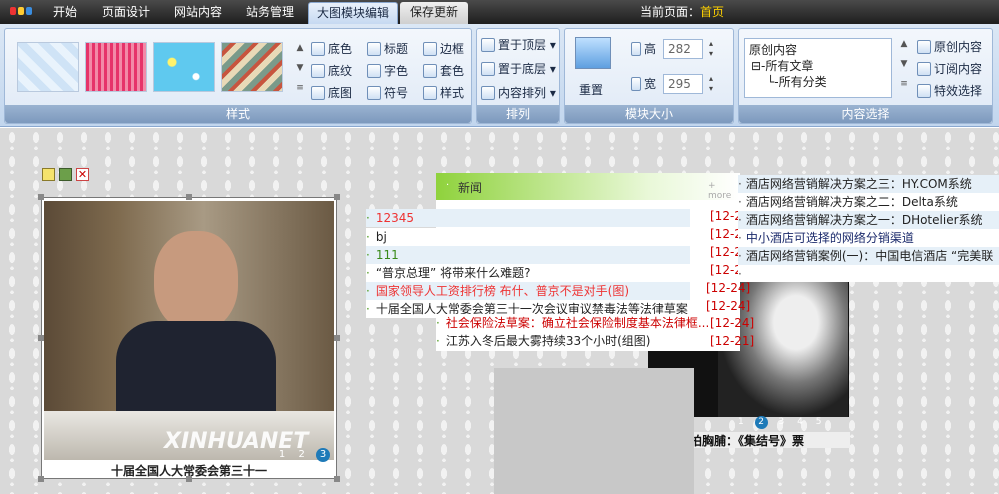  I want to click on news-more-link: + more, so click(724, 191).